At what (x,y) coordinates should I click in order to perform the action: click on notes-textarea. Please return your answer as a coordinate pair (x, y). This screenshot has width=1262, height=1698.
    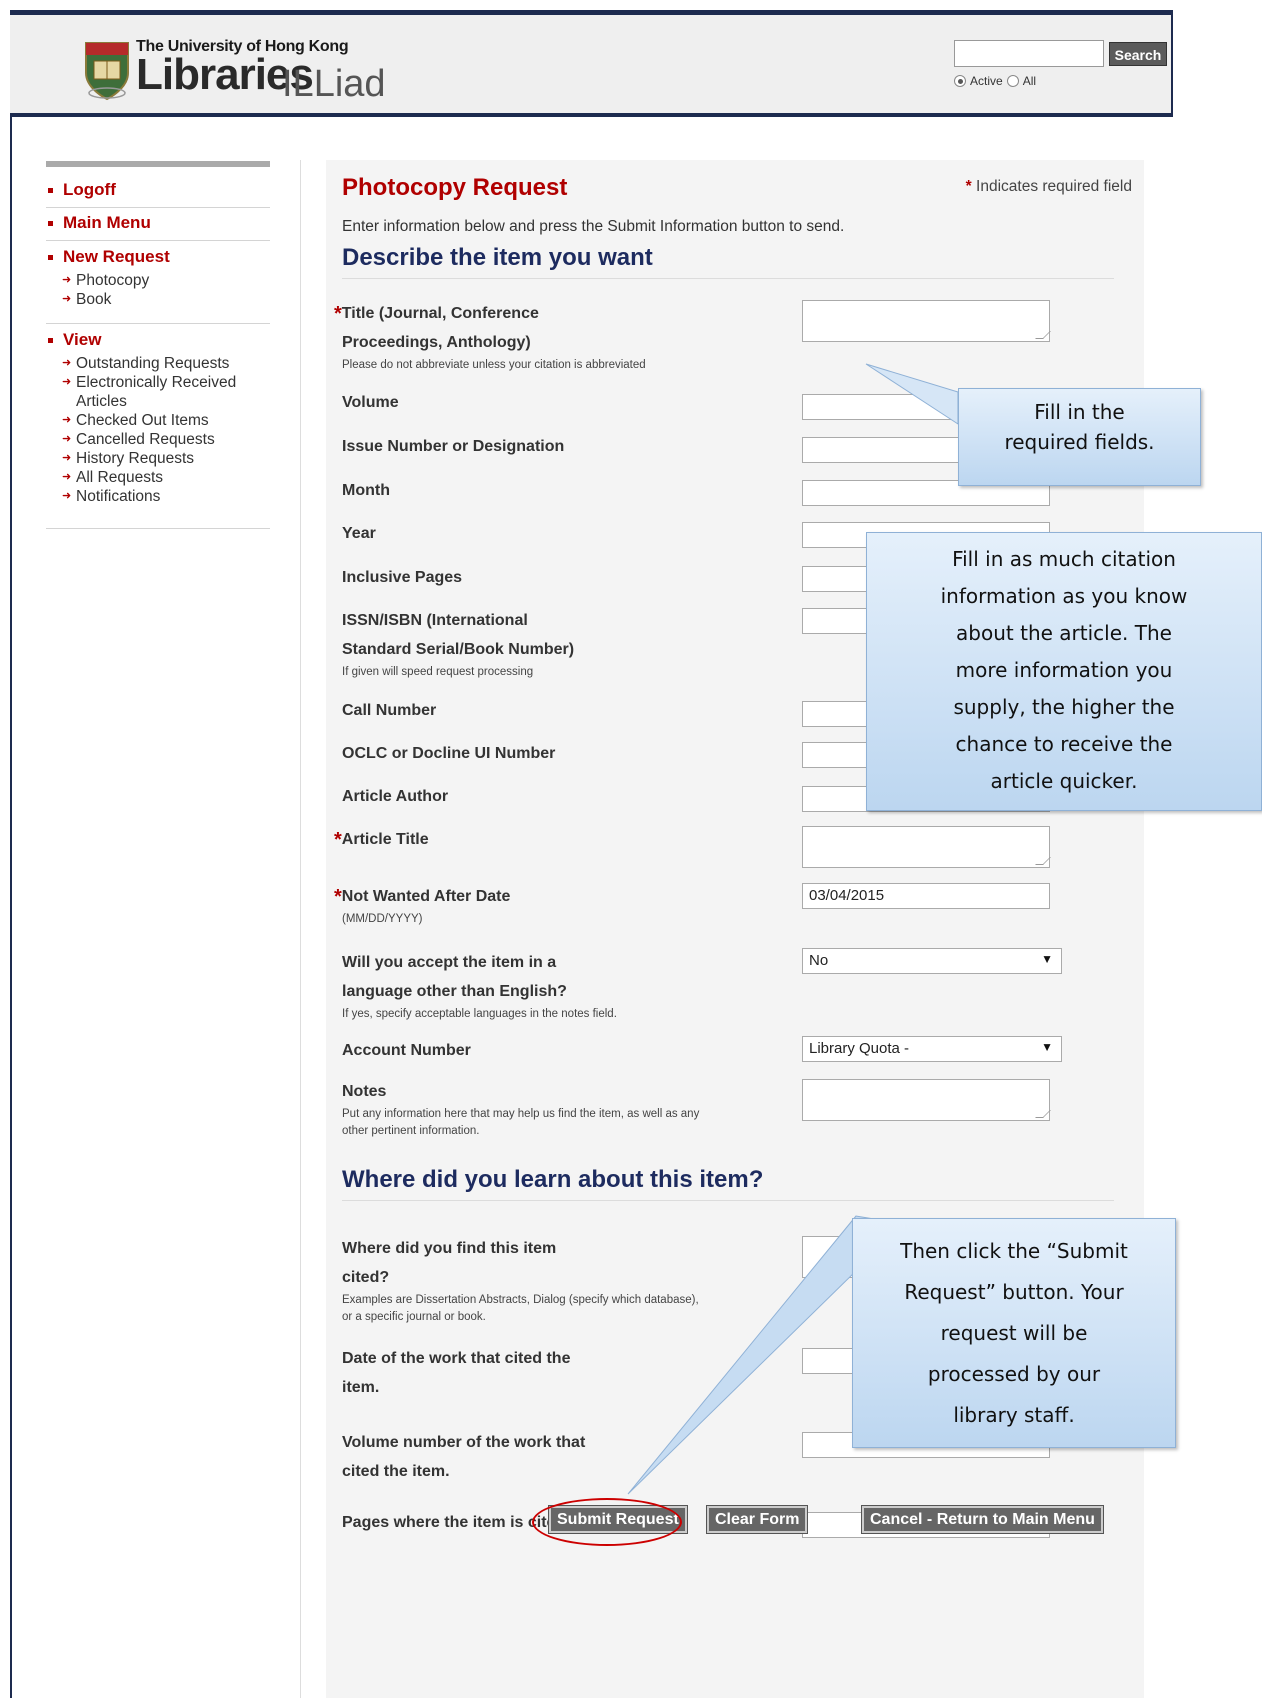
    Looking at the image, I should click on (926, 1100).